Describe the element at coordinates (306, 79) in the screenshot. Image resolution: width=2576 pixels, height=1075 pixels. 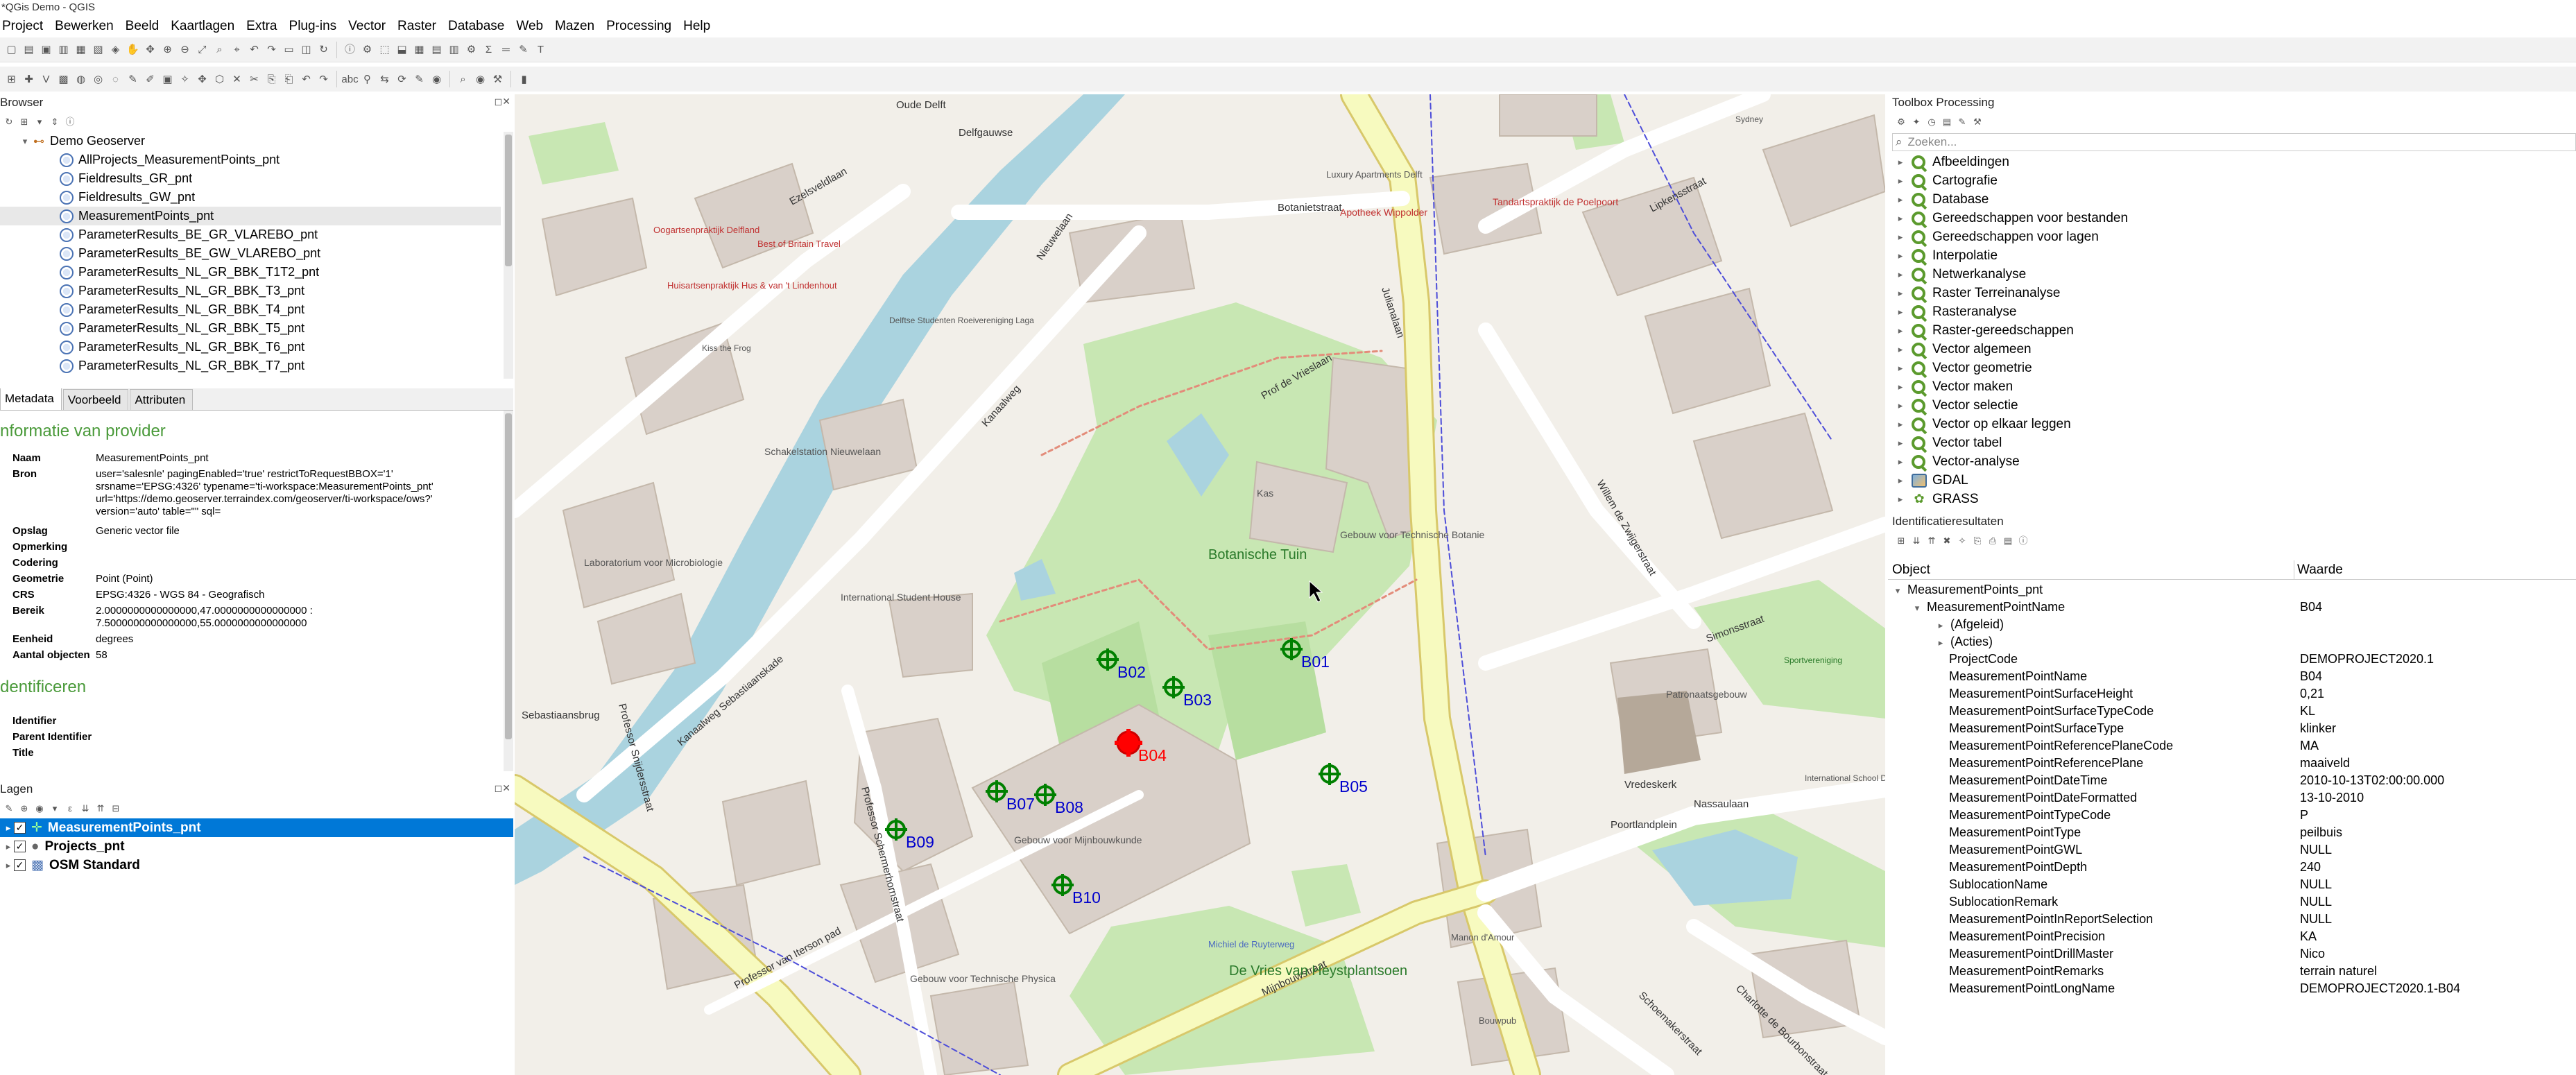
I see `undo-icon: ↶` at that location.